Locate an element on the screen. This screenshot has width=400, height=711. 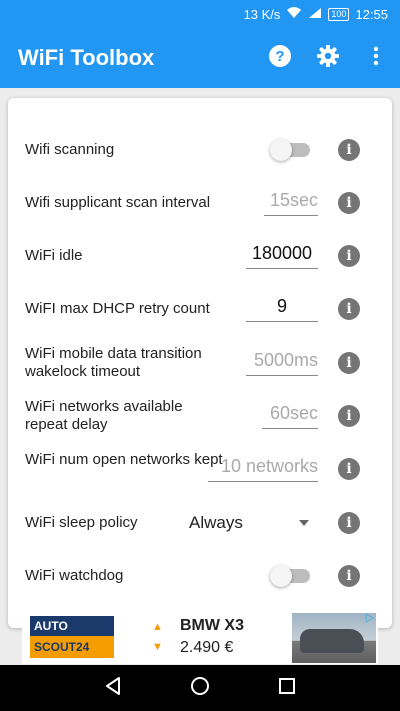
recents-button is located at coordinates (287, 688).